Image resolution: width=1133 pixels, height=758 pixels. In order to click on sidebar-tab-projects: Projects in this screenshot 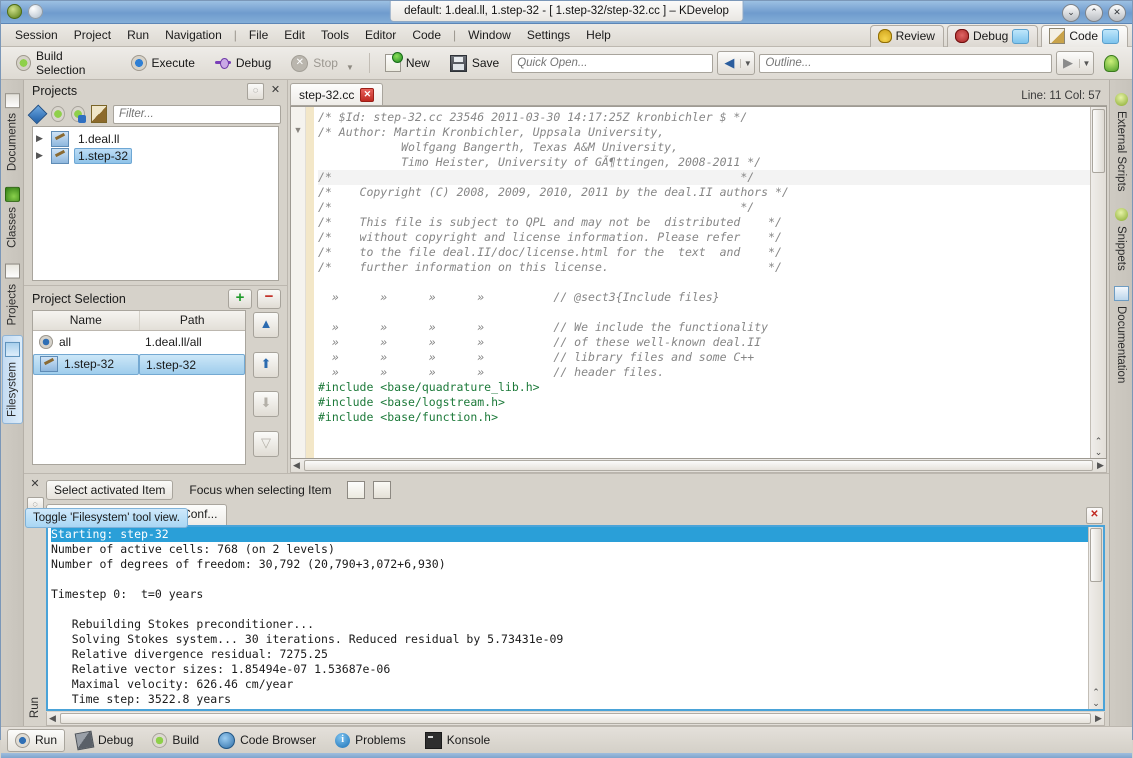, I will do `click(12, 295)`.